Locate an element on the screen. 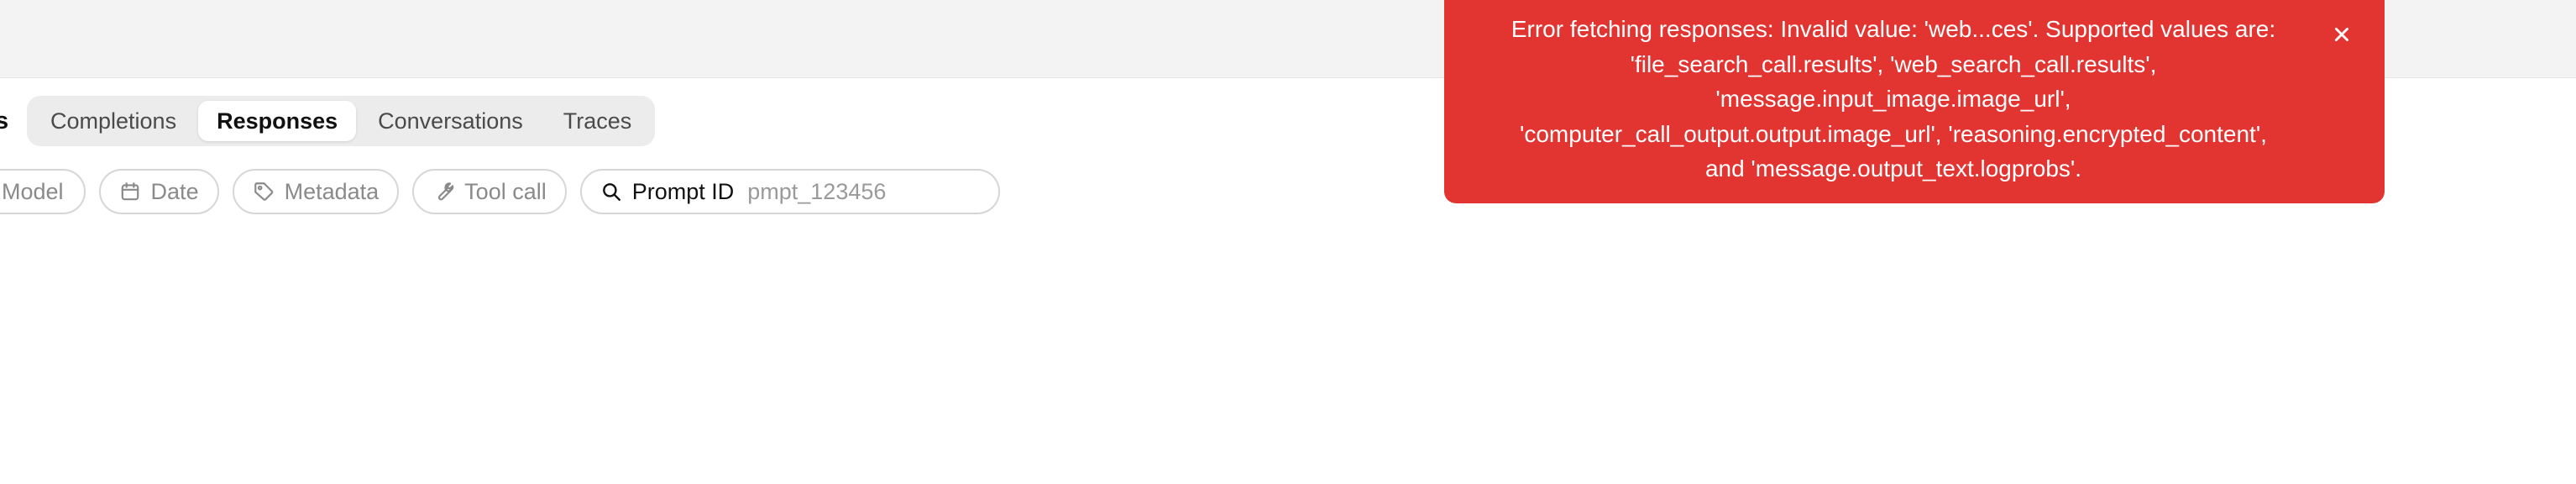 This screenshot has height=484, width=2576. prompt-id-search: Prompt ID is located at coordinates (790, 191).